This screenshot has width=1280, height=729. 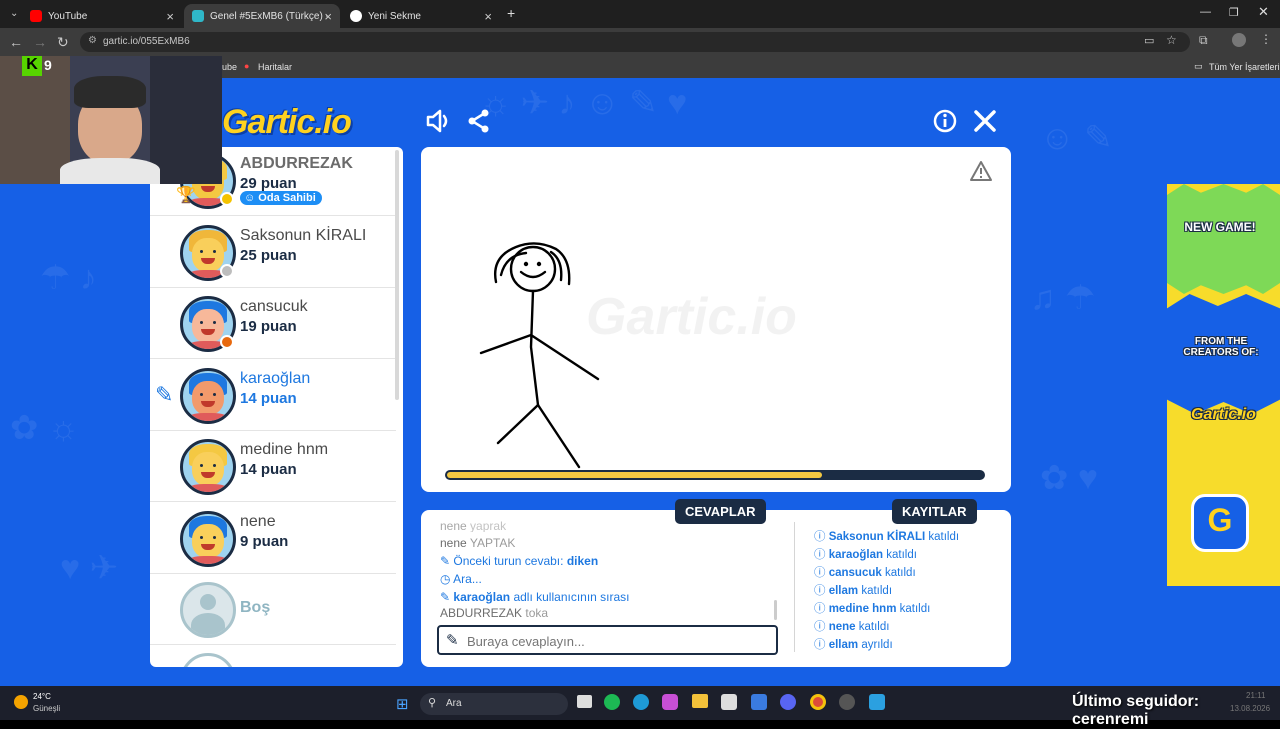 What do you see at coordinates (847, 702) in the screenshot?
I see `obs-icon` at bounding box center [847, 702].